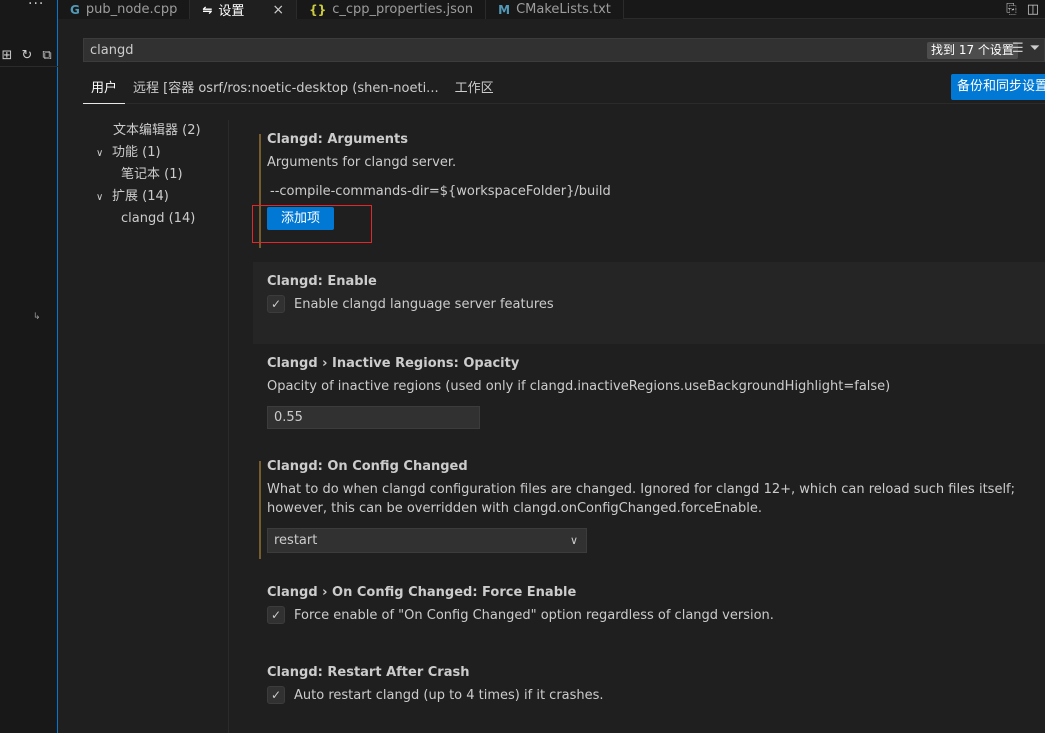  What do you see at coordinates (1035, 48) in the screenshot?
I see `filter-icon: ⏷` at bounding box center [1035, 48].